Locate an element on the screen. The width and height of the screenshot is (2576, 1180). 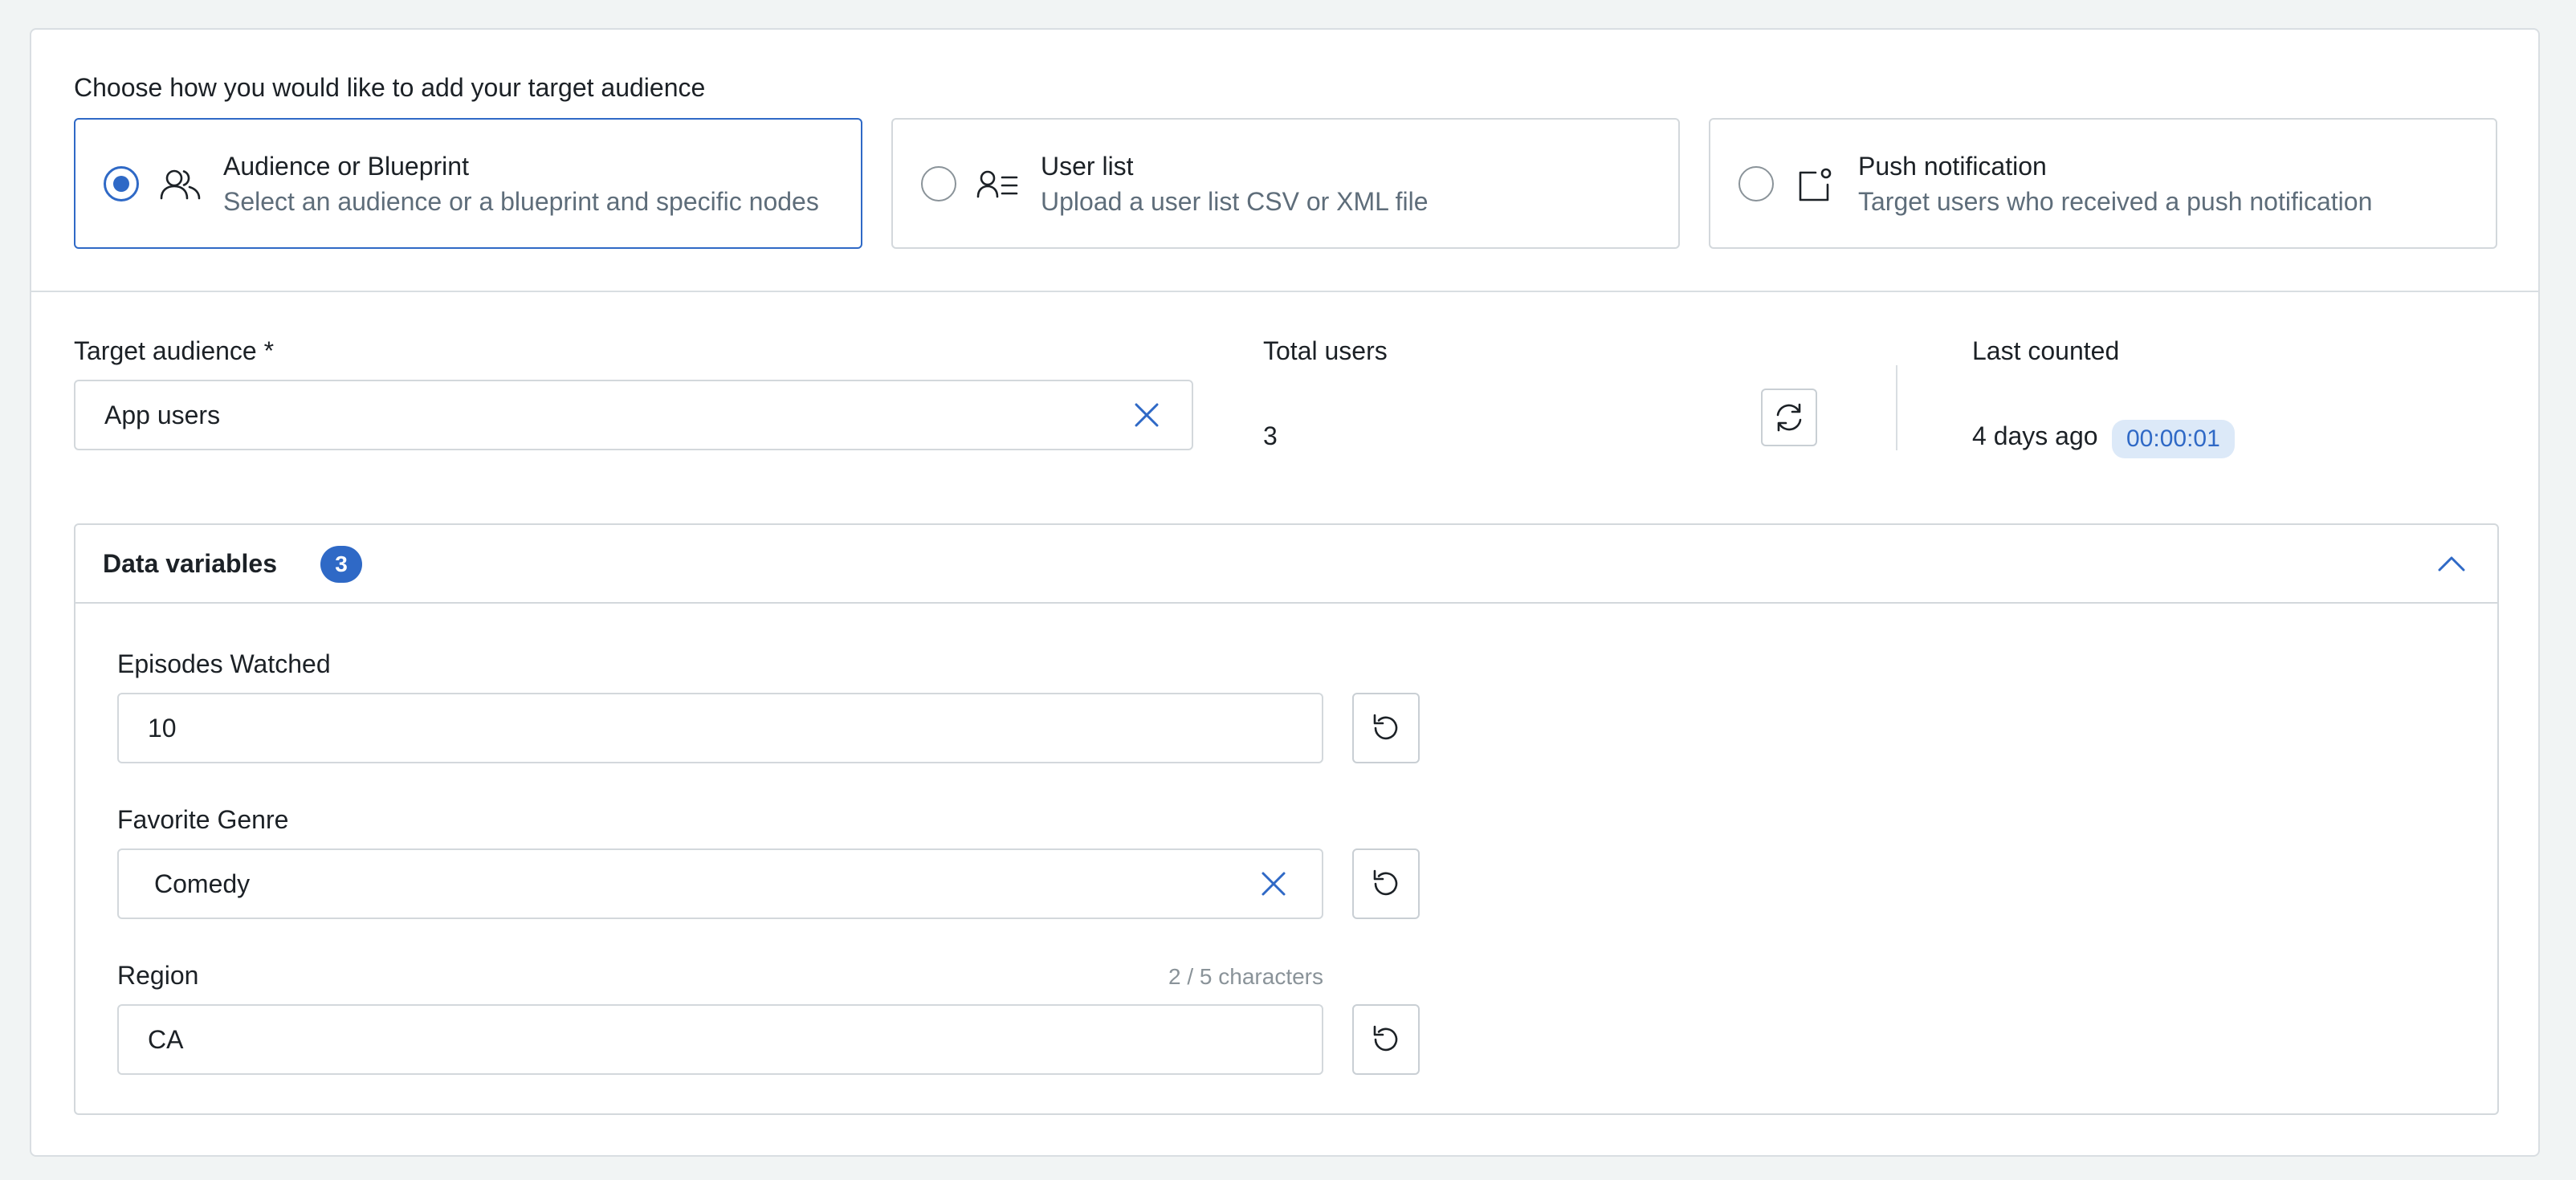
data-variables-count-badge: 3 is located at coordinates (341, 564).